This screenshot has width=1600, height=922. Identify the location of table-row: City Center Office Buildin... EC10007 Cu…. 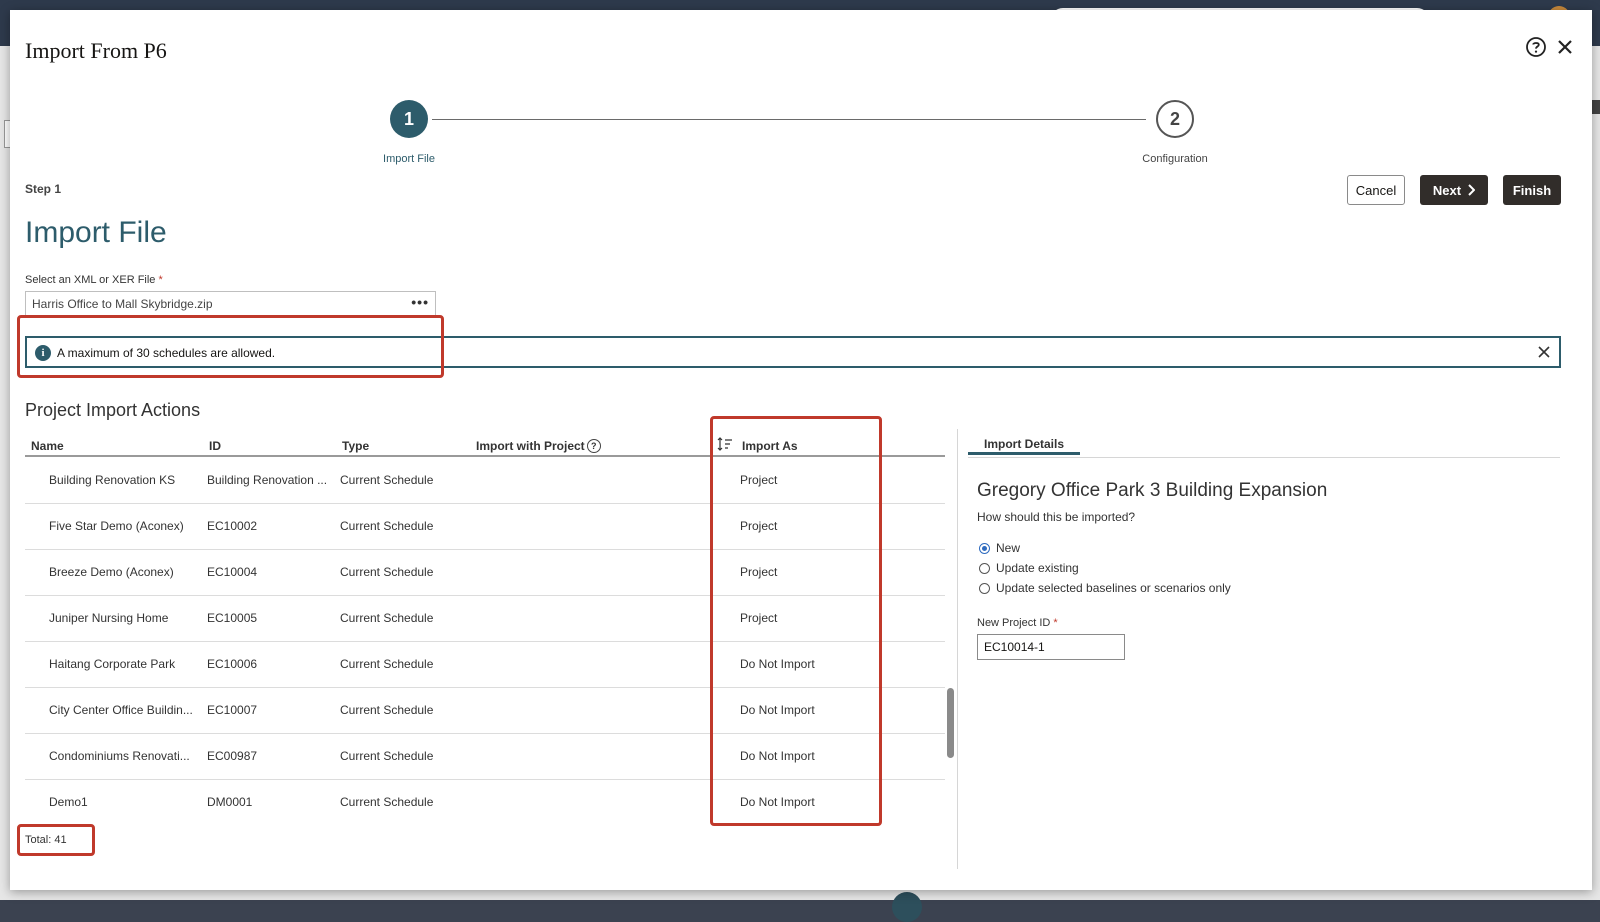
(485, 711).